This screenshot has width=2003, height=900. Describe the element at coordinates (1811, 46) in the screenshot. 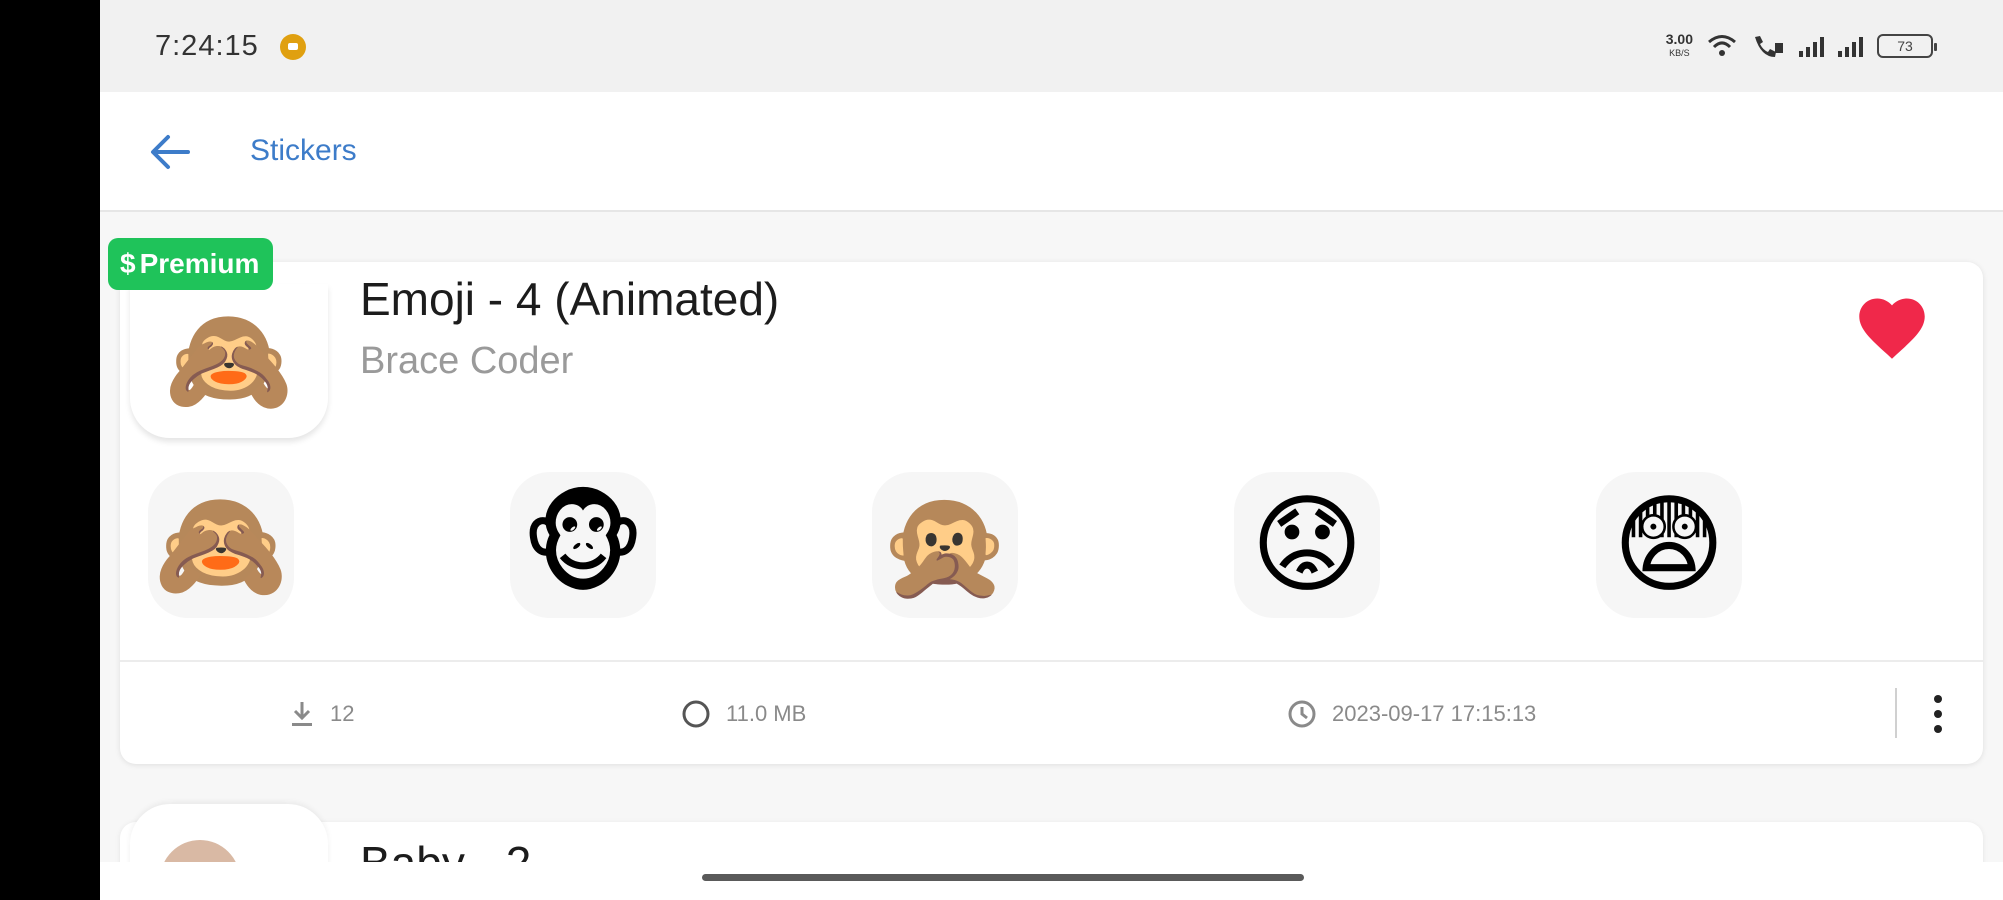

I see `signal-icon` at that location.